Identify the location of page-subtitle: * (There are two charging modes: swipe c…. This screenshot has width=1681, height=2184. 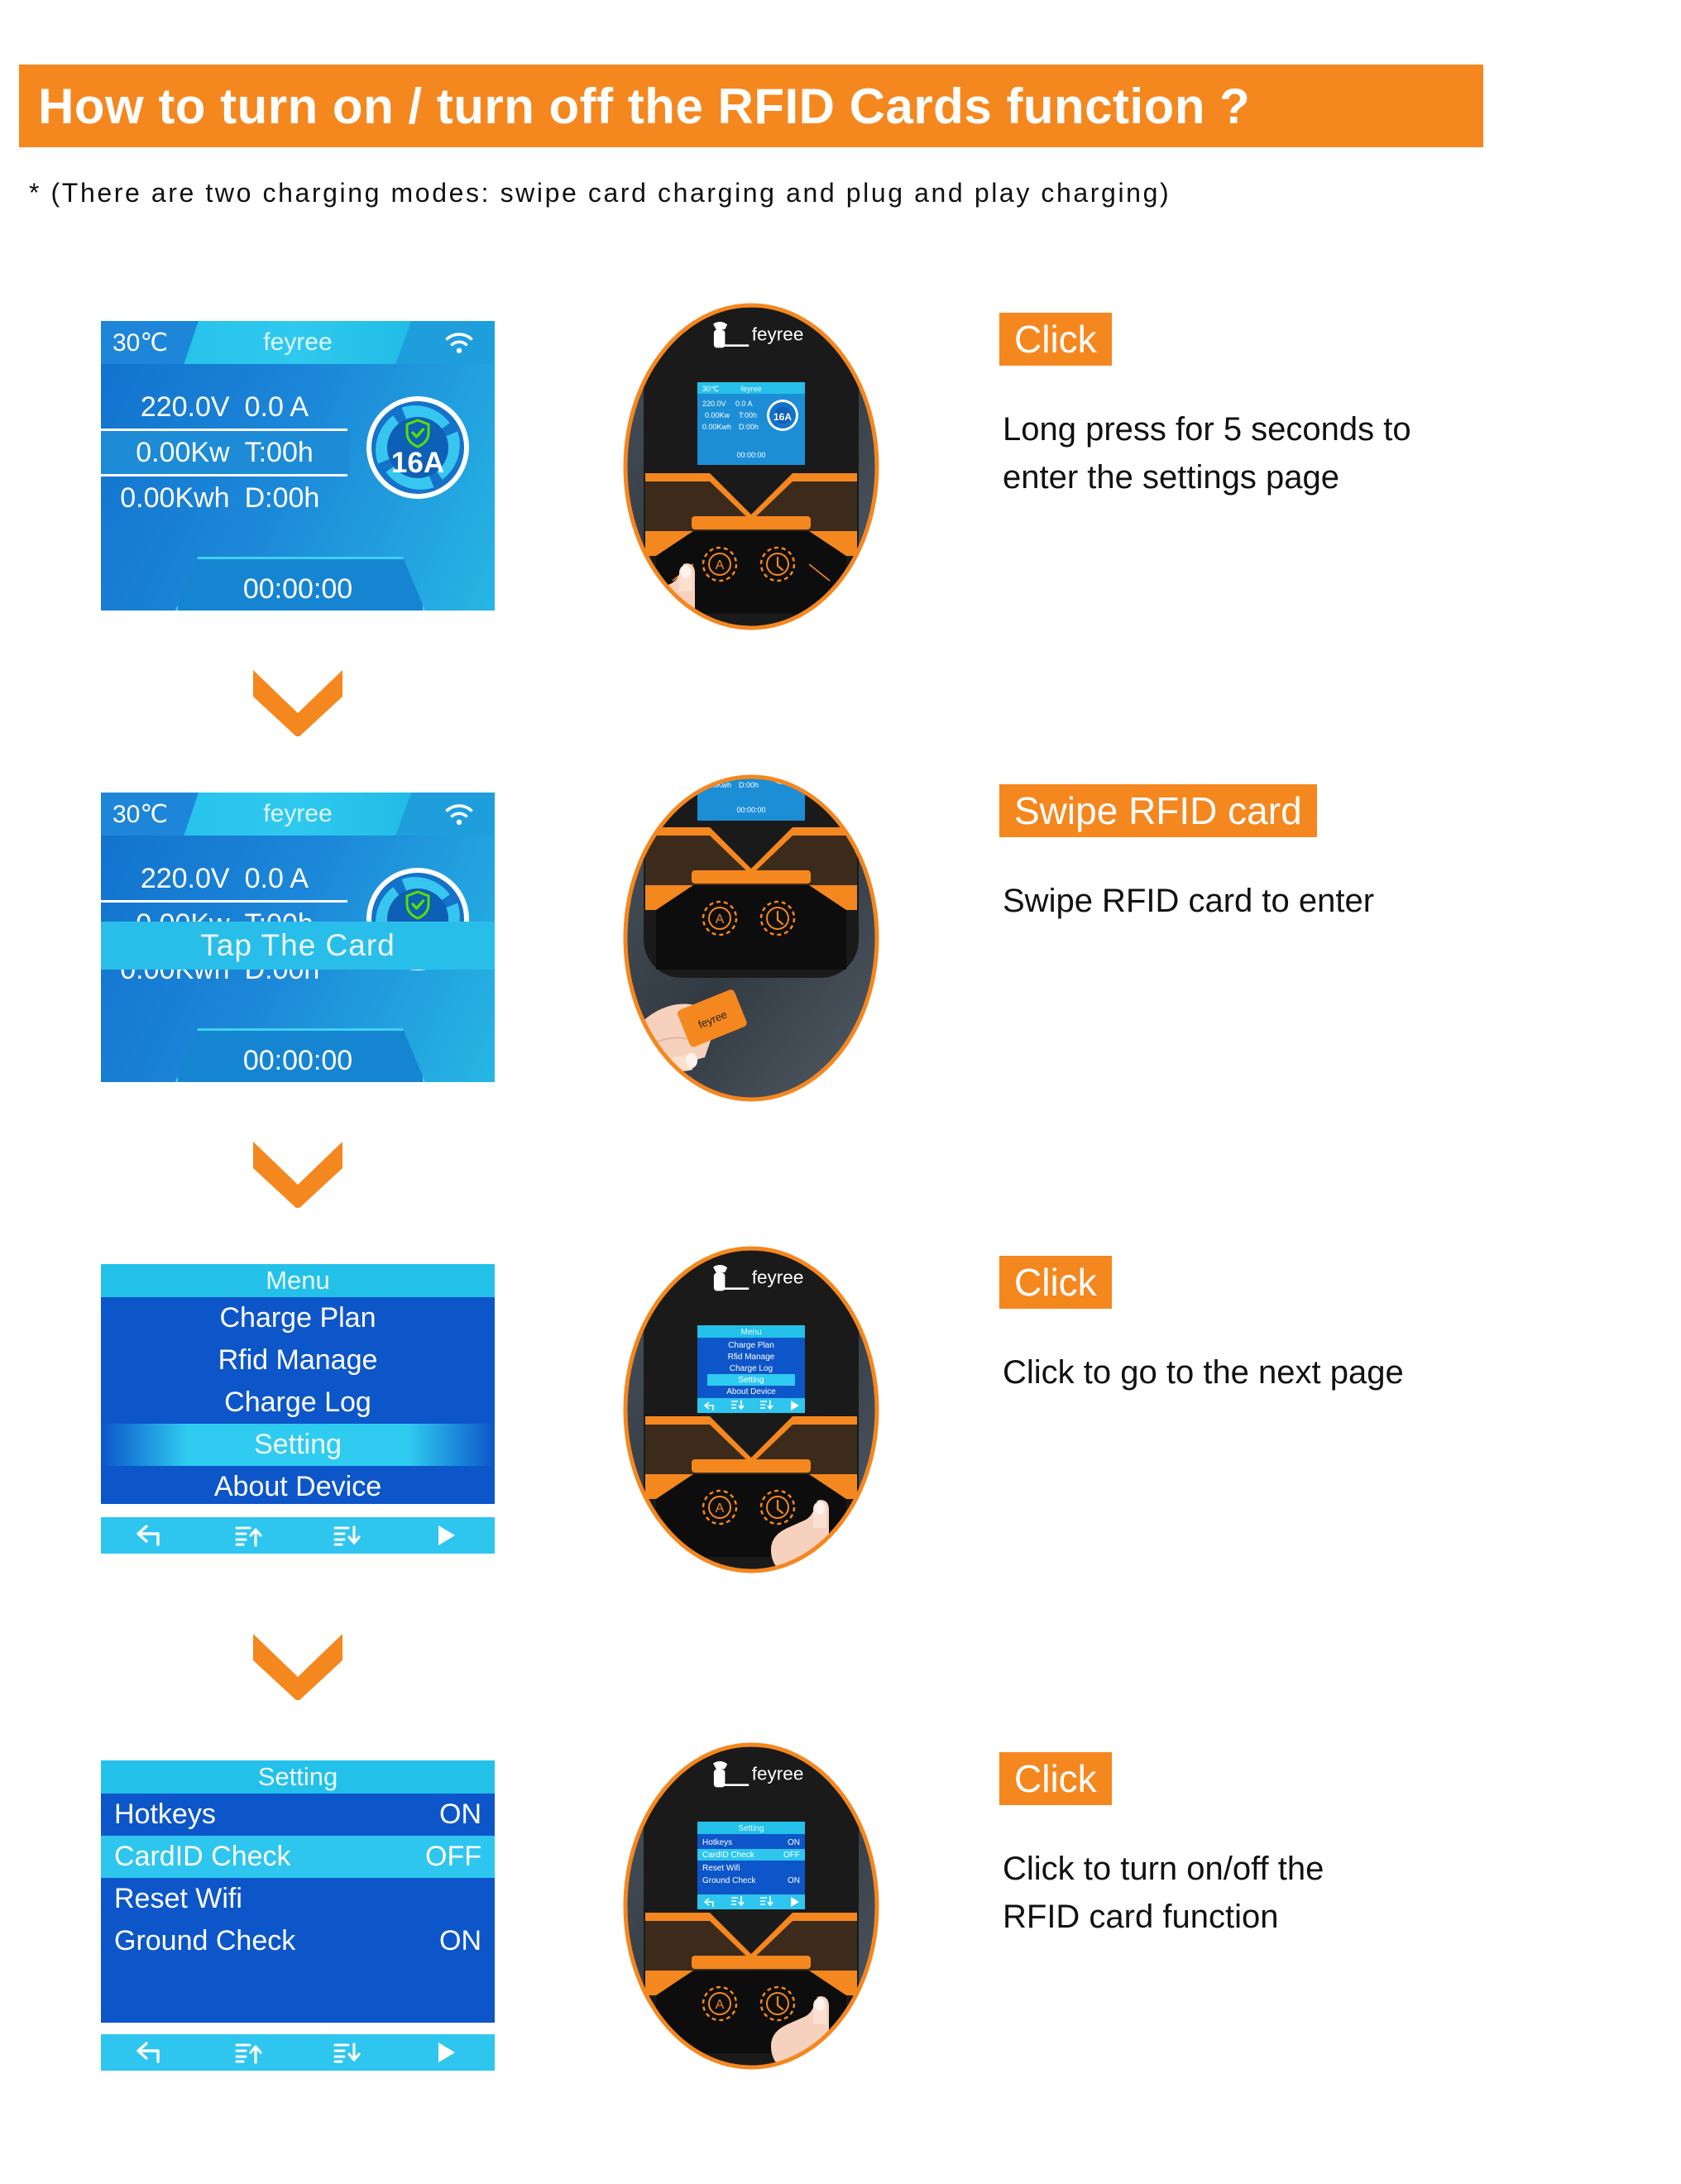
(600, 193).